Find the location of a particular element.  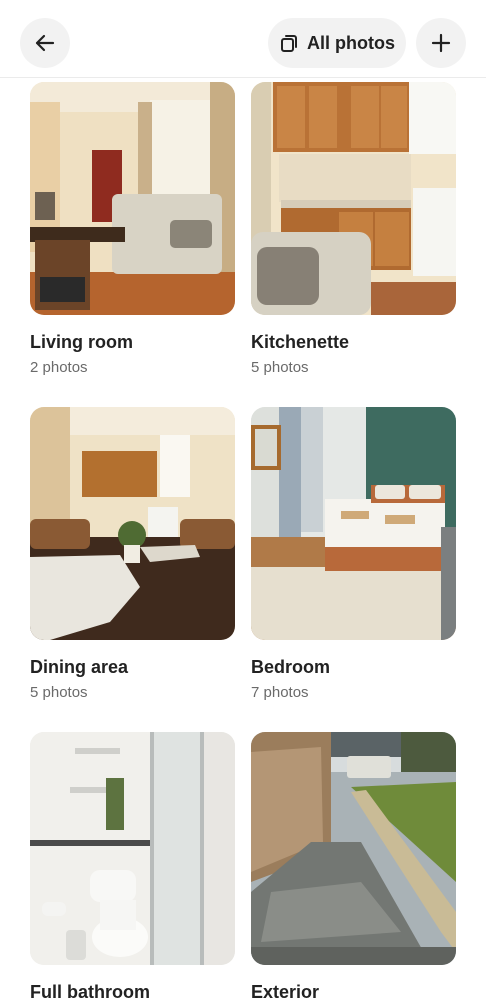

plus-icon is located at coordinates (441, 43).